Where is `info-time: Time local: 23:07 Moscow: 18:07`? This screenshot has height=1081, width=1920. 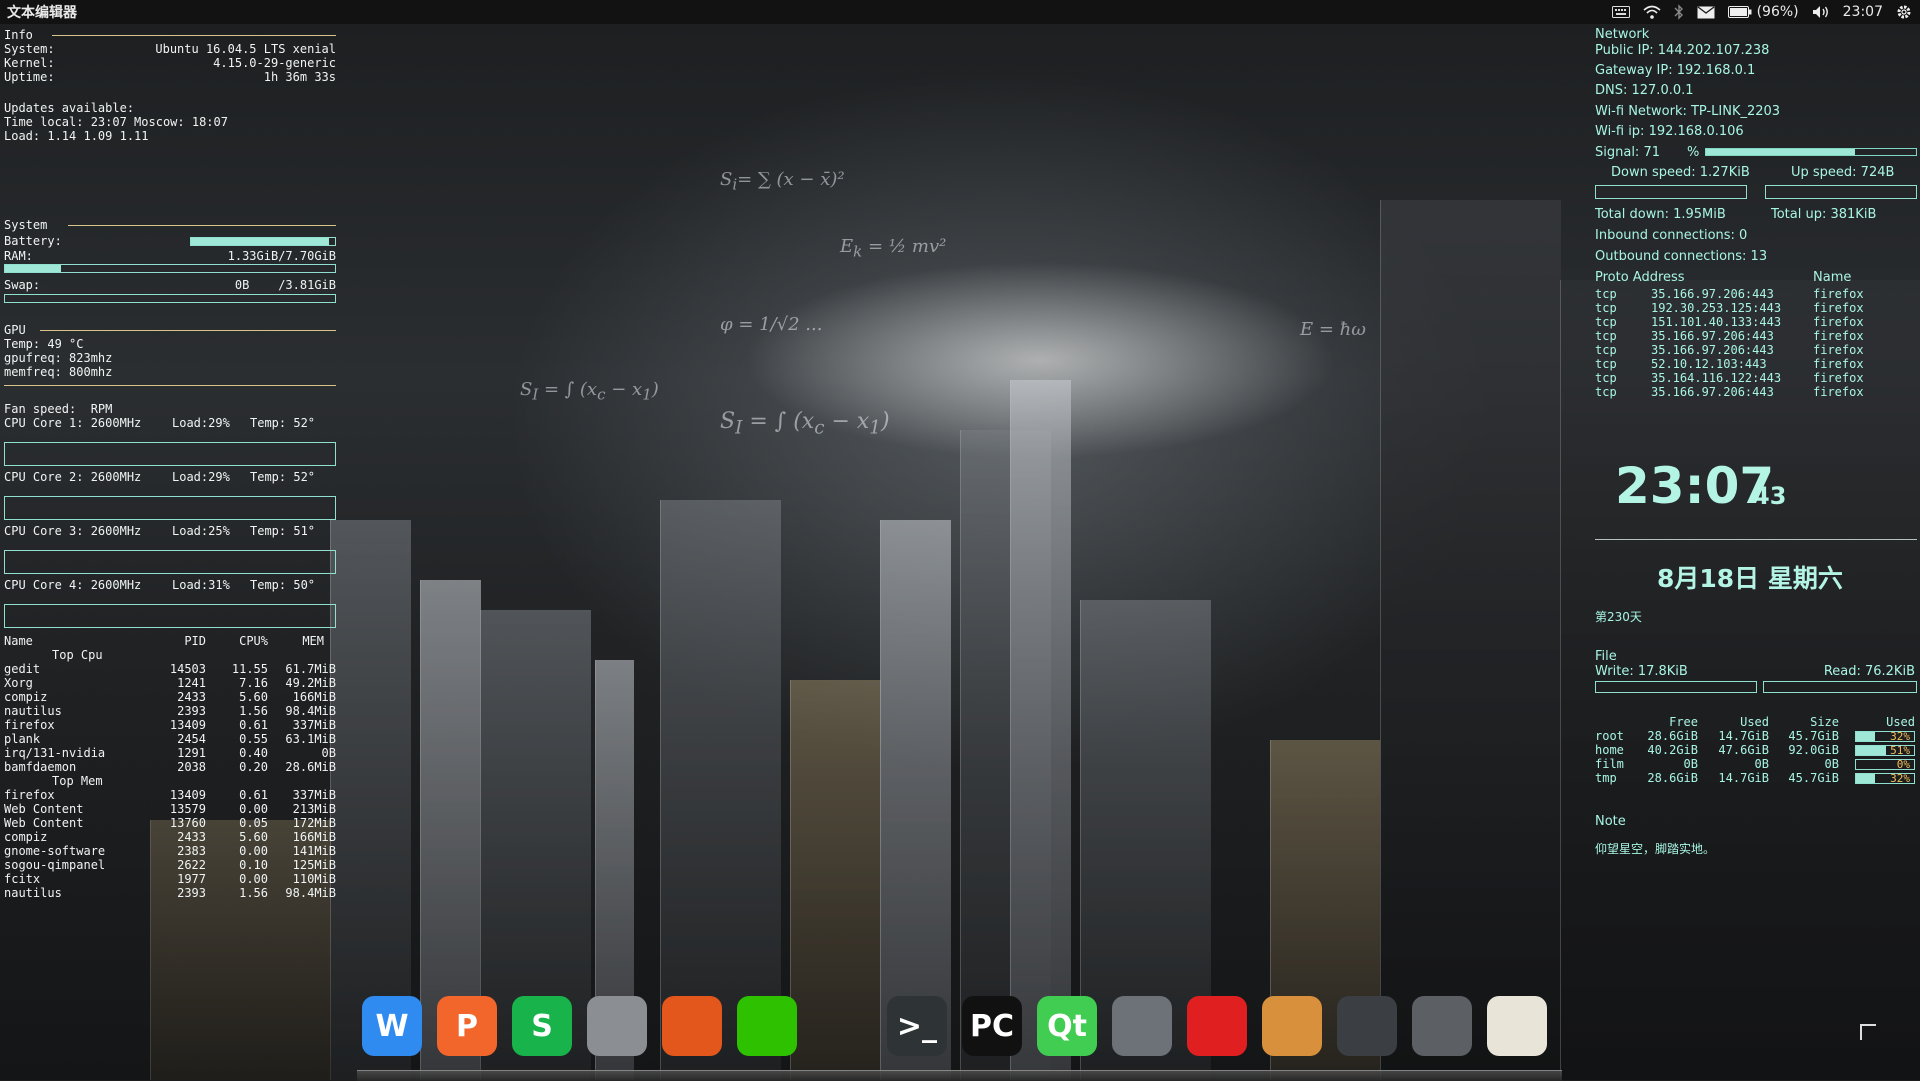
info-time: Time local: 23:07 Moscow: 18:07 is located at coordinates (116, 122).